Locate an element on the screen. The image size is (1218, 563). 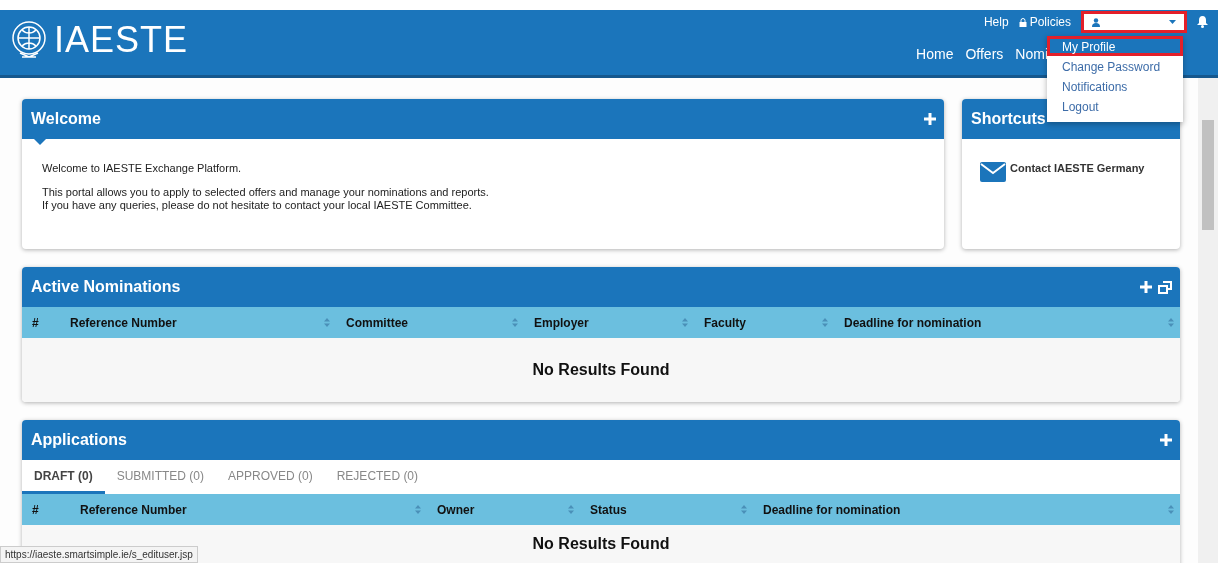
user-dropdown is located at coordinates (1134, 22).